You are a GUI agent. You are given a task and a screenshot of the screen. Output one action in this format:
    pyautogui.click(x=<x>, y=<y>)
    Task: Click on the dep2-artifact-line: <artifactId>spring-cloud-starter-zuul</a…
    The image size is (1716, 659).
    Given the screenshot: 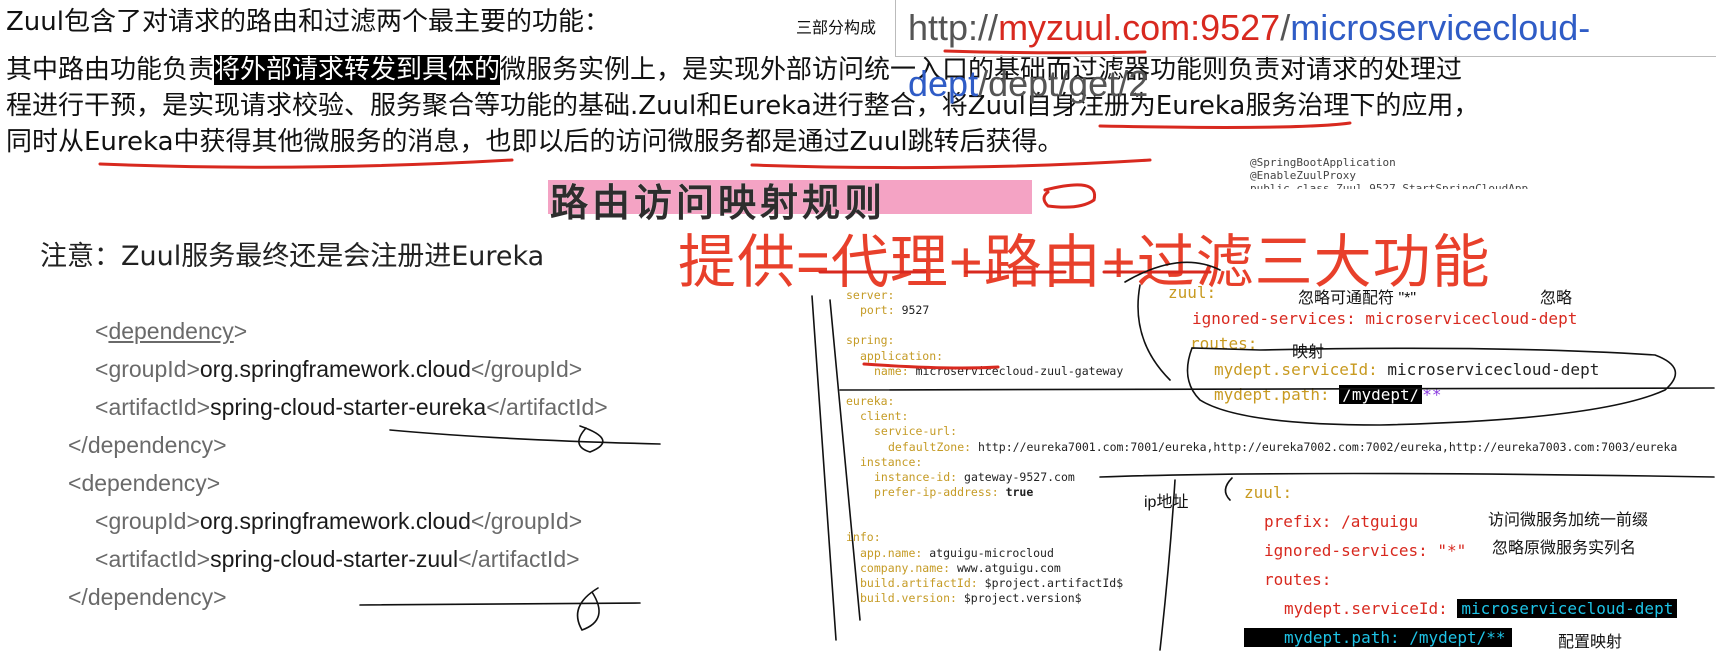 What is the action you would take?
    pyautogui.click(x=337, y=559)
    